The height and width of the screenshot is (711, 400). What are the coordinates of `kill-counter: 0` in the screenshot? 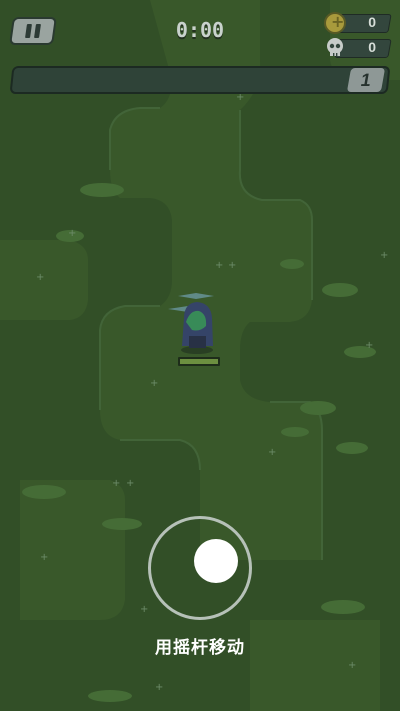 It's located at (359, 47).